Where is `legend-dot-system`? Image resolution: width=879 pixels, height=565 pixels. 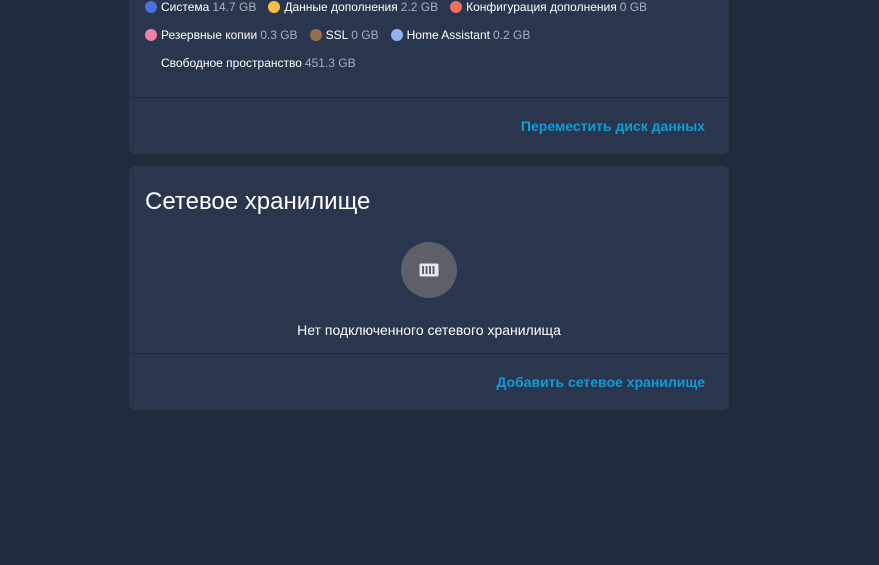 legend-dot-system is located at coordinates (151, 7).